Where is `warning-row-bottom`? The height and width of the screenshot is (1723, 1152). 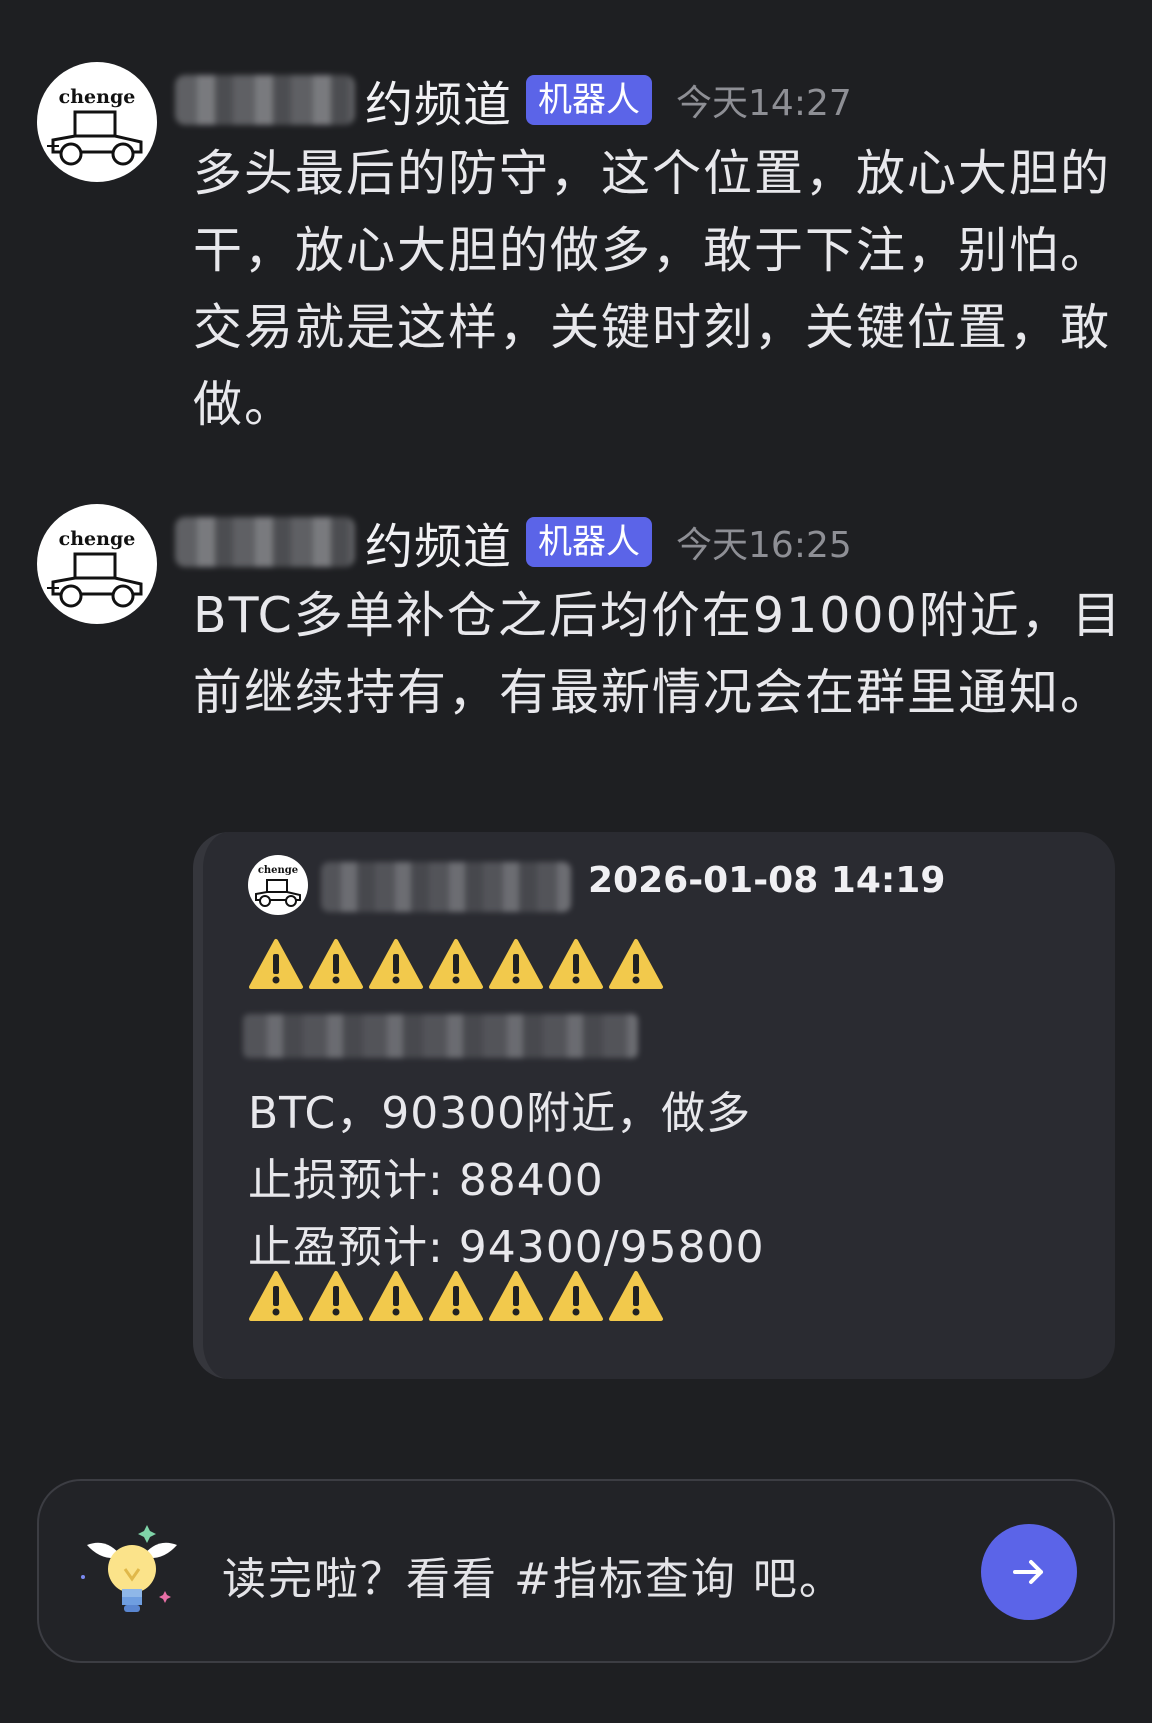
warning-row-bottom is located at coordinates (456, 1297).